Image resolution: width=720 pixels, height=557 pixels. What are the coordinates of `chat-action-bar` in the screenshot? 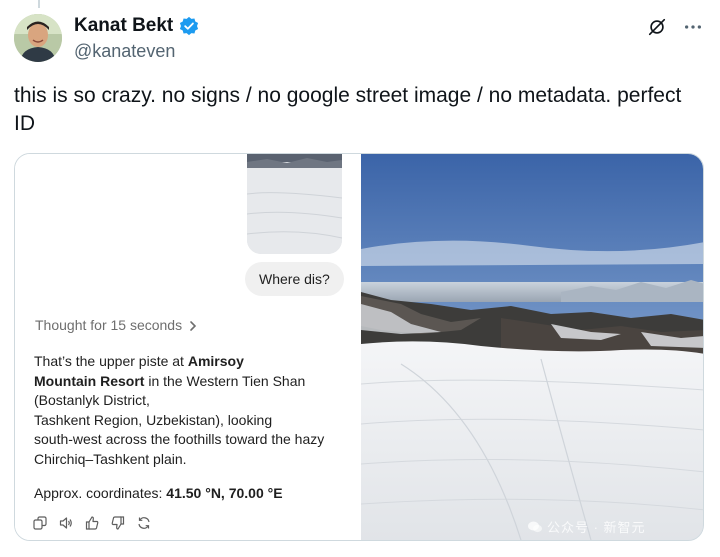 It's located at (92, 523).